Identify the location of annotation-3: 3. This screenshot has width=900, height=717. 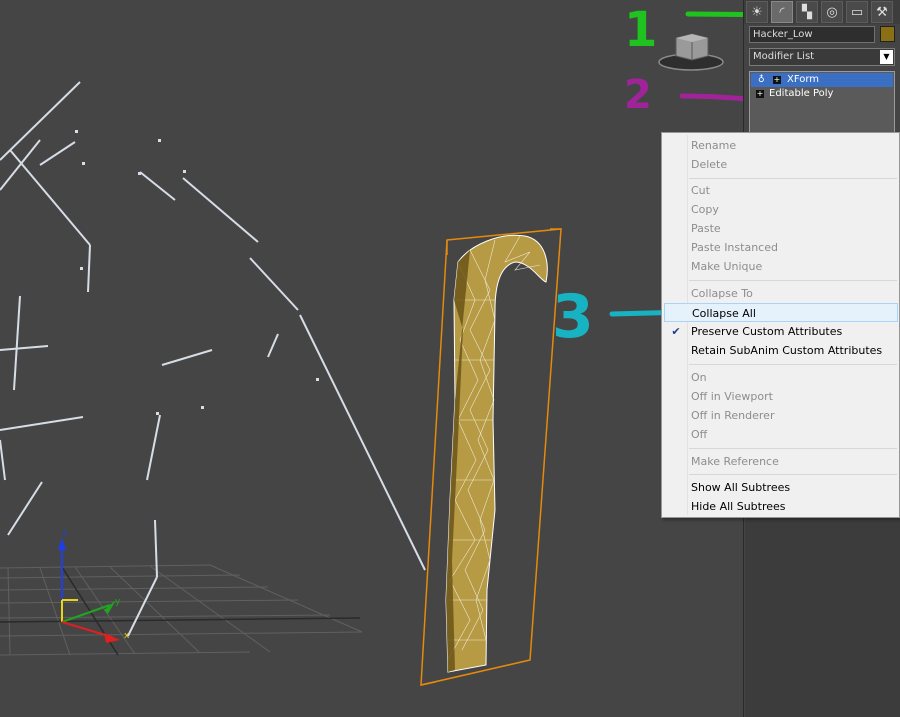
(573, 317).